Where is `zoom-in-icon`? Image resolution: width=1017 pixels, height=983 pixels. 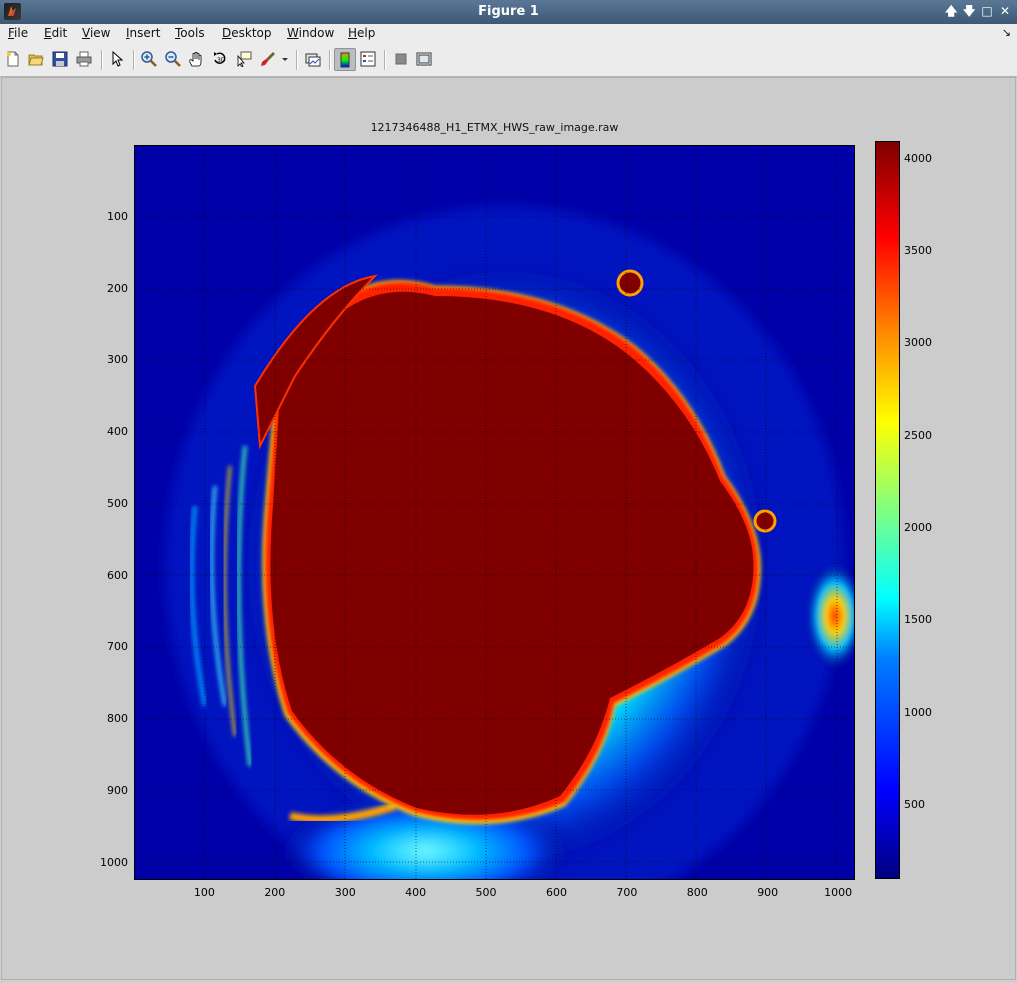 zoom-in-icon is located at coordinates (149, 59).